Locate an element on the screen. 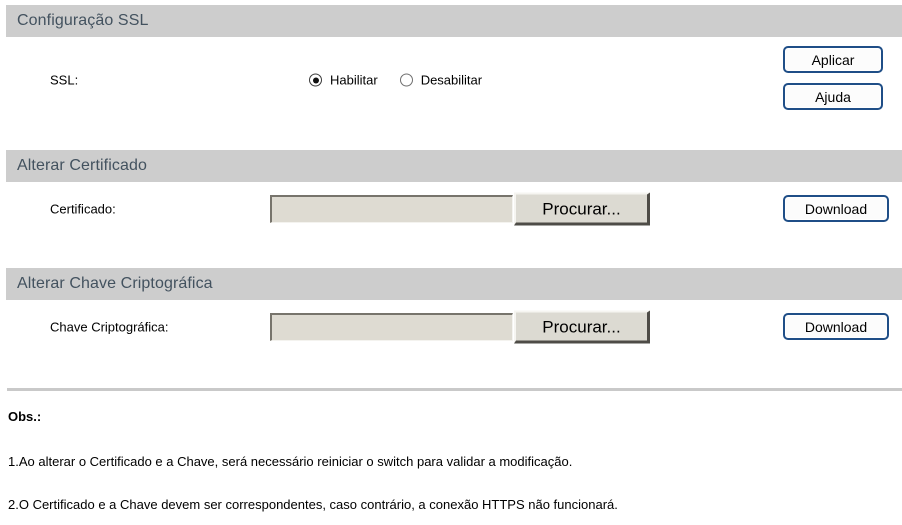 The image size is (902, 525). key-file-input is located at coordinates (391, 327).